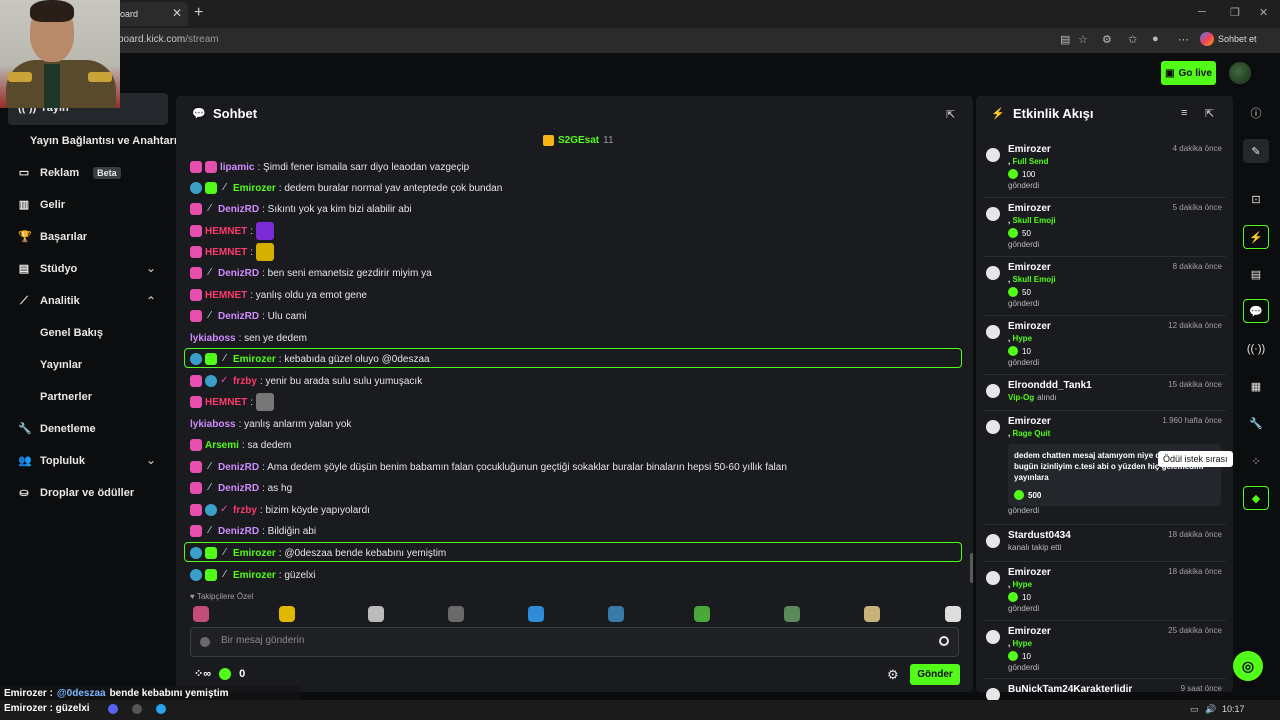  I want to click on edit-icon: ✎, so click(1256, 151).